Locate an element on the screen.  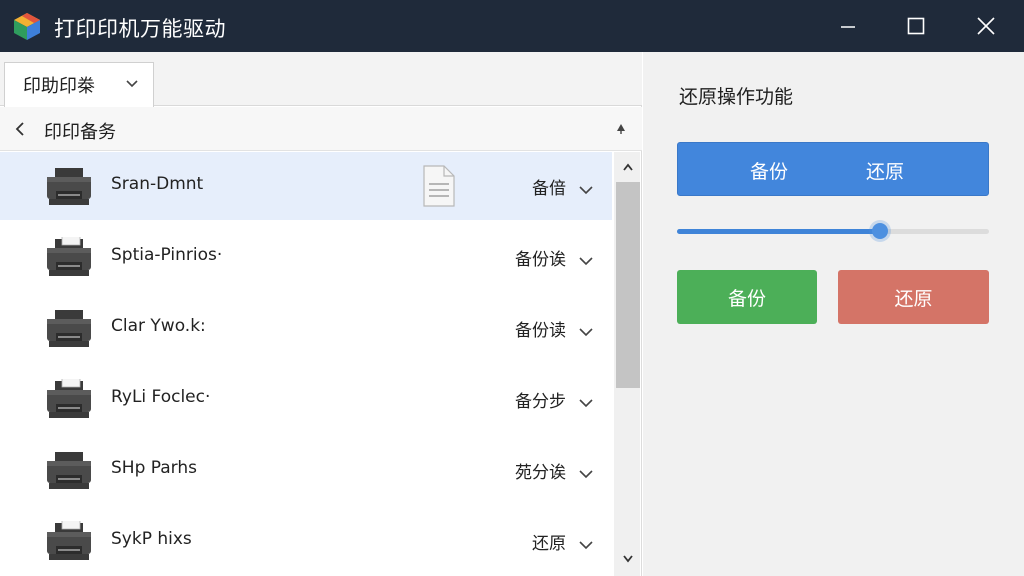
printer-status: 备份读 is located at coordinates (540, 331).